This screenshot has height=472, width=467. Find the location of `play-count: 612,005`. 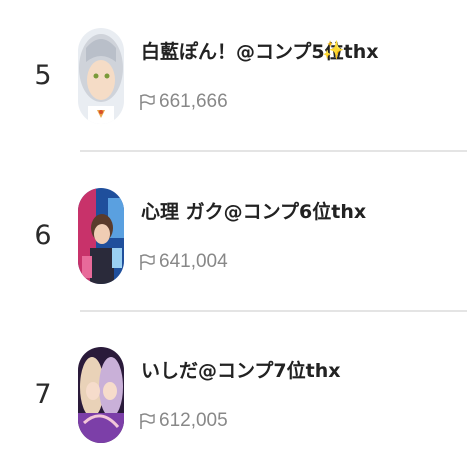

play-count: 612,005 is located at coordinates (183, 421).